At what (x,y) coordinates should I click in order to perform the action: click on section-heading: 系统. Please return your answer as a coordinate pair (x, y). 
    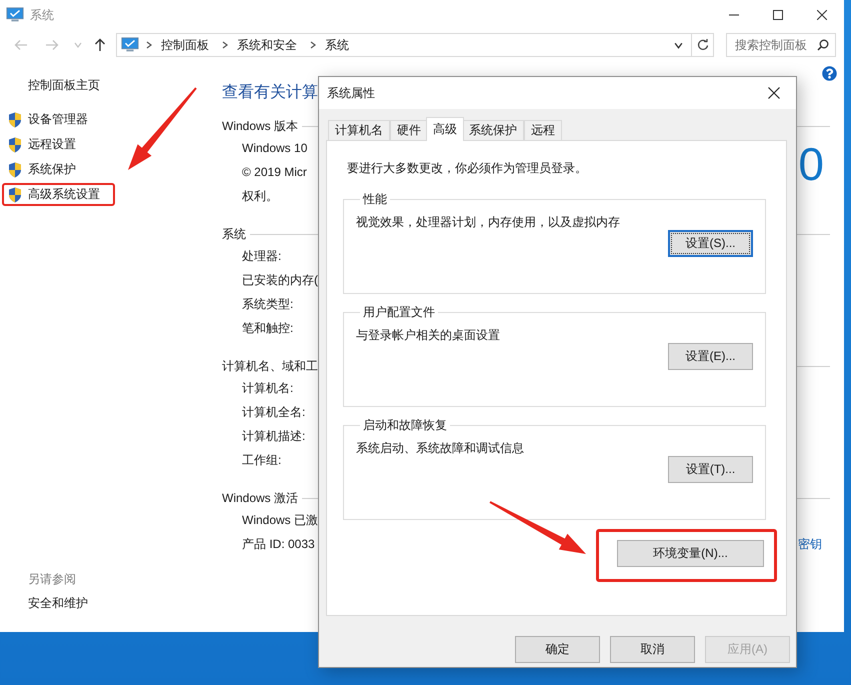
    Looking at the image, I should click on (234, 234).